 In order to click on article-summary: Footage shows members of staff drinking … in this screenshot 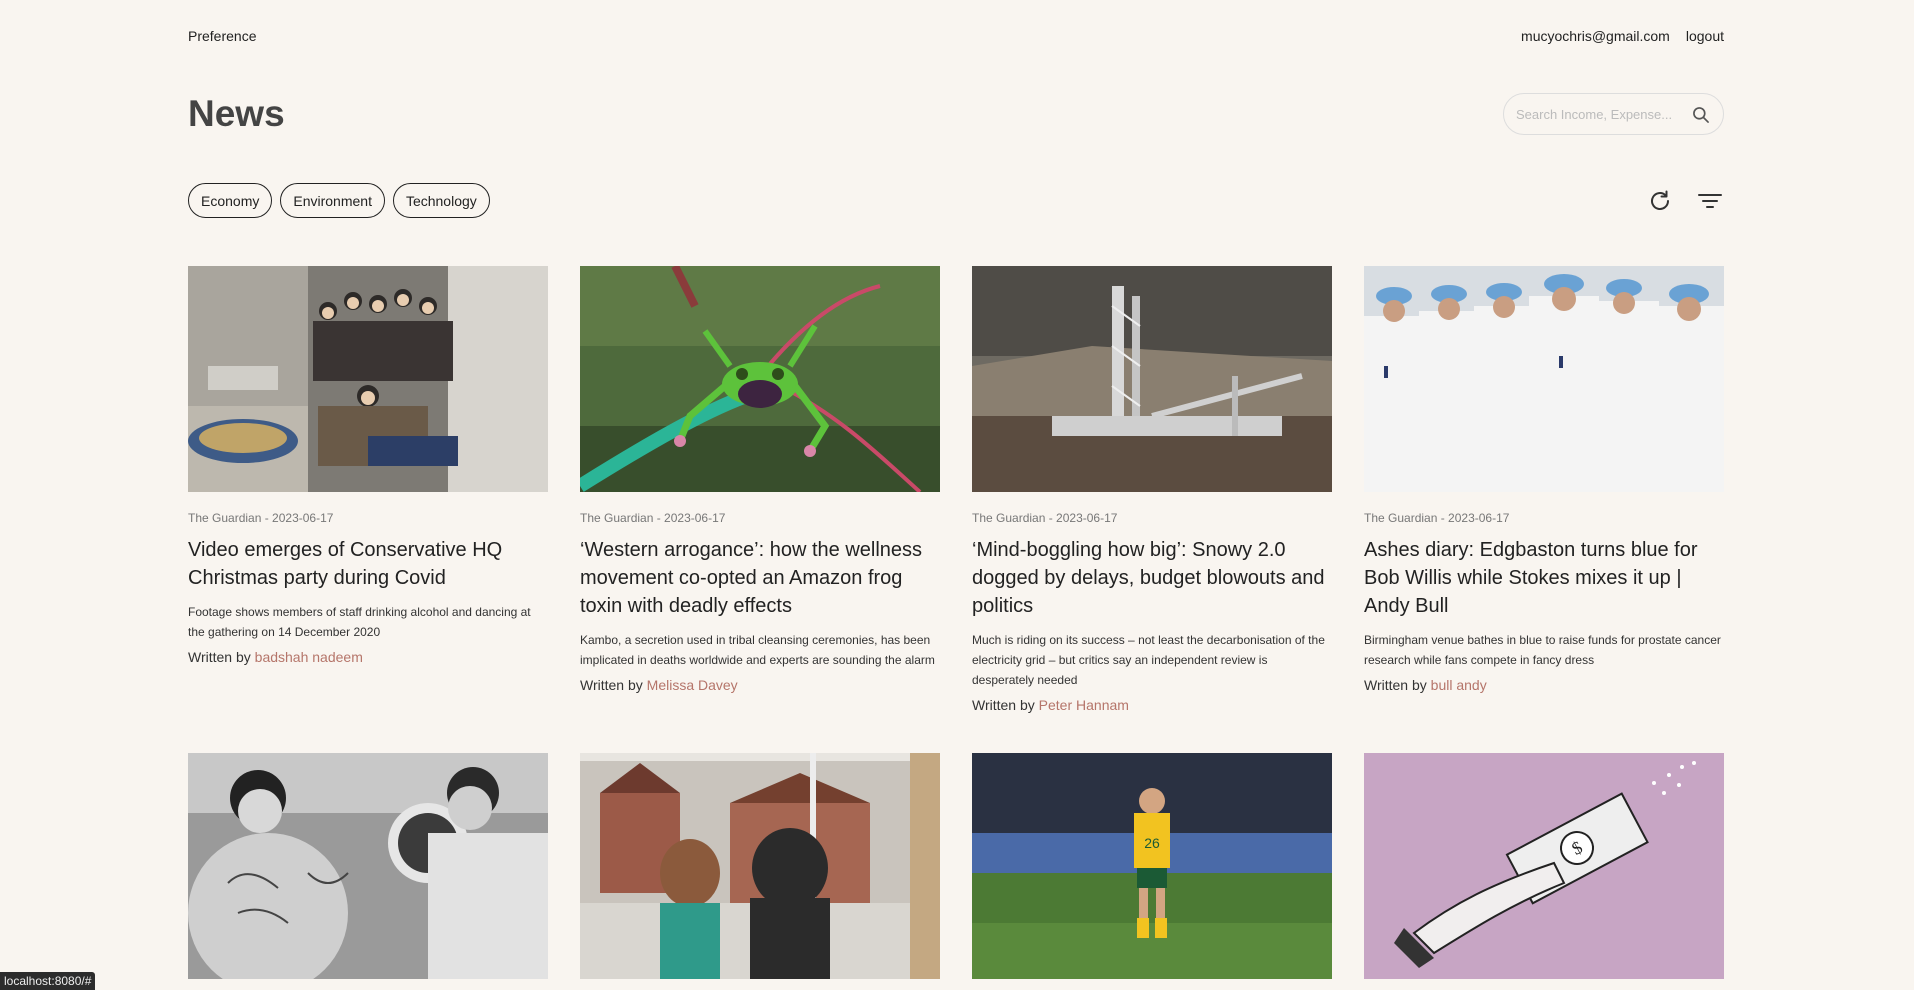, I will do `click(359, 622)`.